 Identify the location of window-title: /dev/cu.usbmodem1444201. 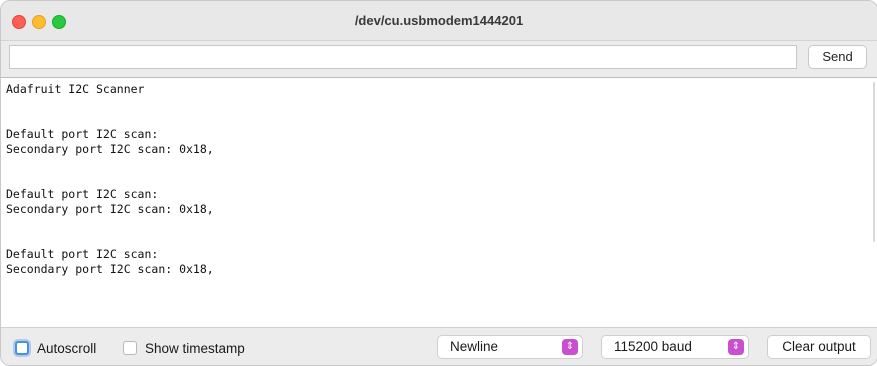
(439, 20).